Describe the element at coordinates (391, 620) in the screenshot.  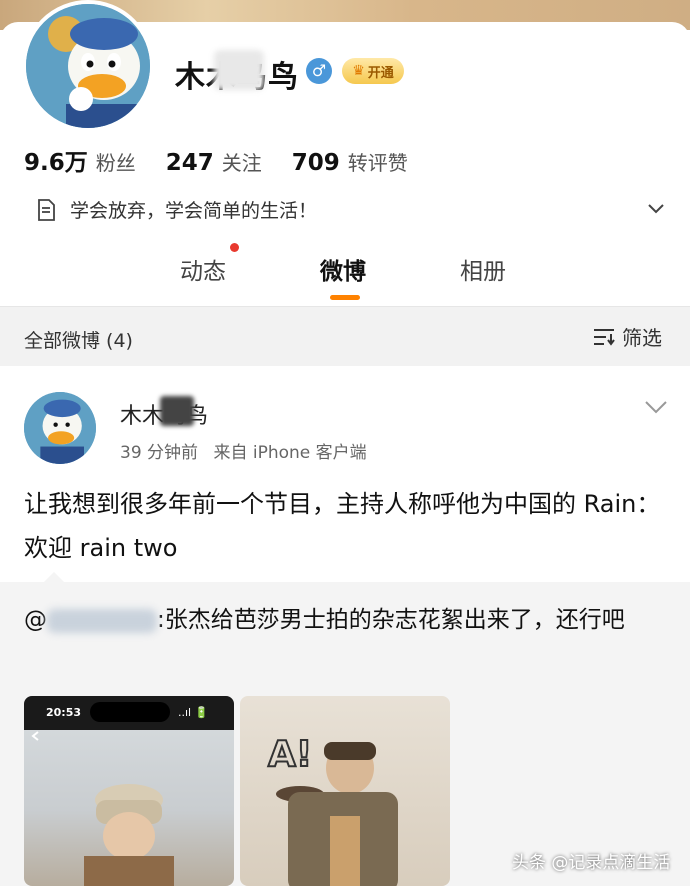
I see `repost-text: :张杰给芭莎男士拍的杂志花絮出来了，还行吧` at that location.